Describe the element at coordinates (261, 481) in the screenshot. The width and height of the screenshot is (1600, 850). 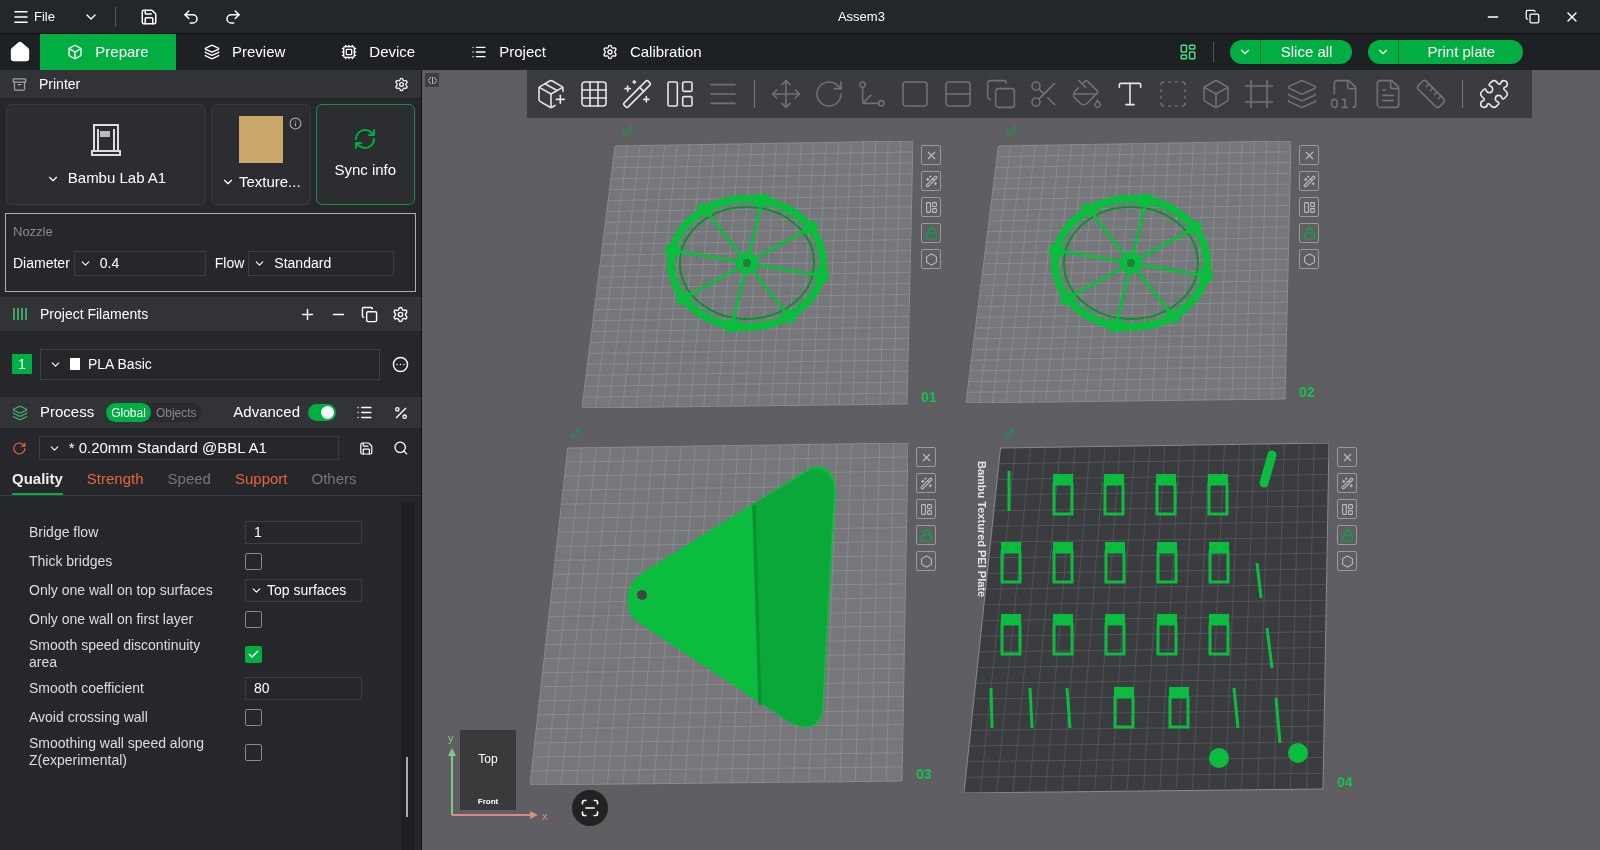
I see `settings-tab: Support` at that location.